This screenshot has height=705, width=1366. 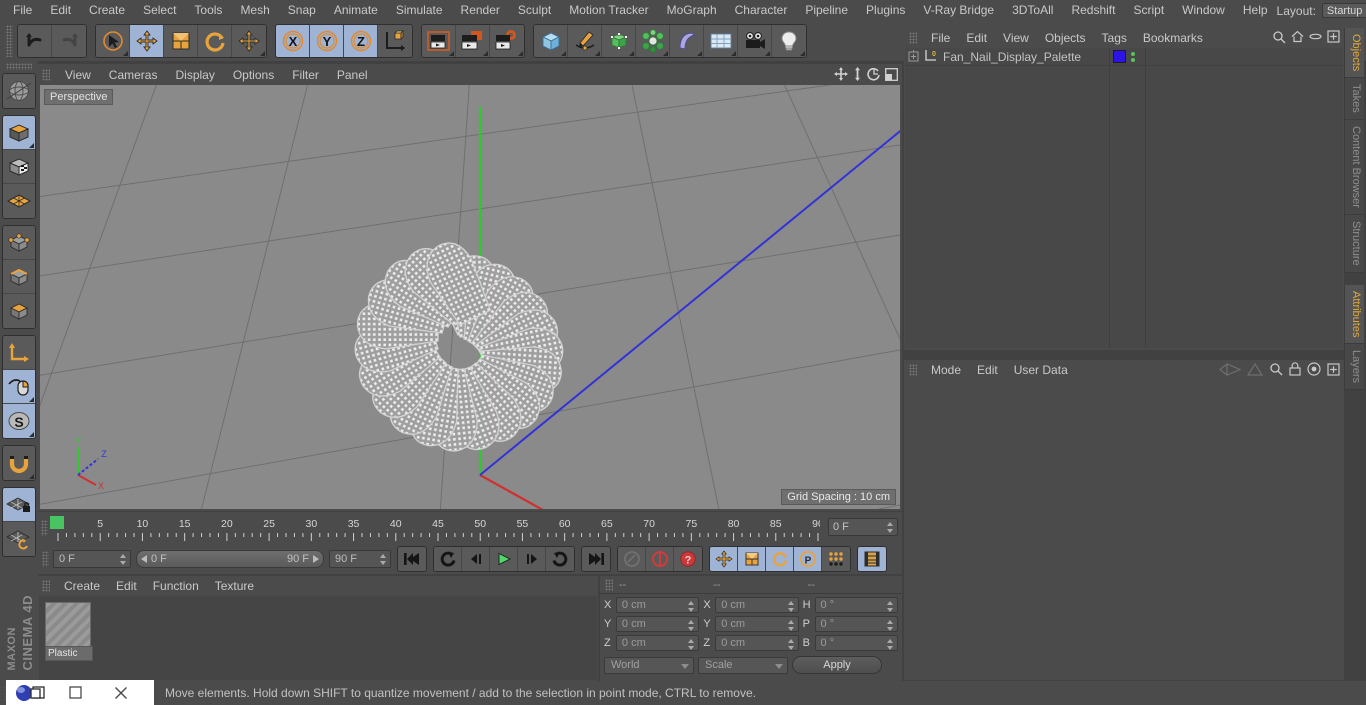 What do you see at coordinates (176, 586) in the screenshot?
I see `material-menu-function: Function` at bounding box center [176, 586].